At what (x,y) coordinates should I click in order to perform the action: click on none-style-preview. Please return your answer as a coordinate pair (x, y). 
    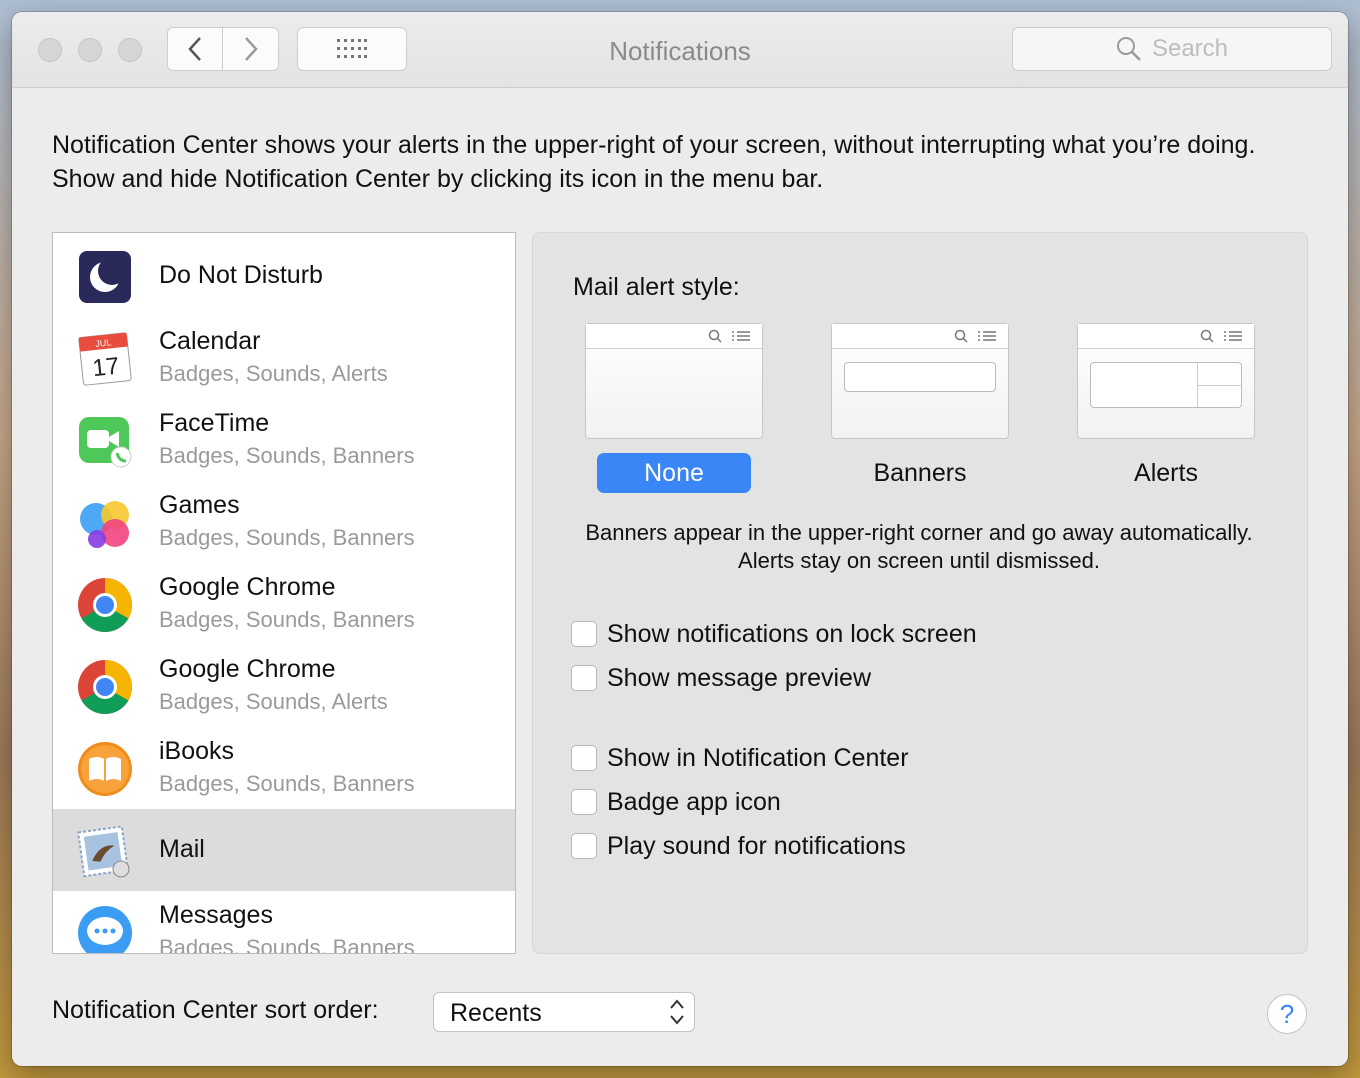
    Looking at the image, I should click on (674, 381).